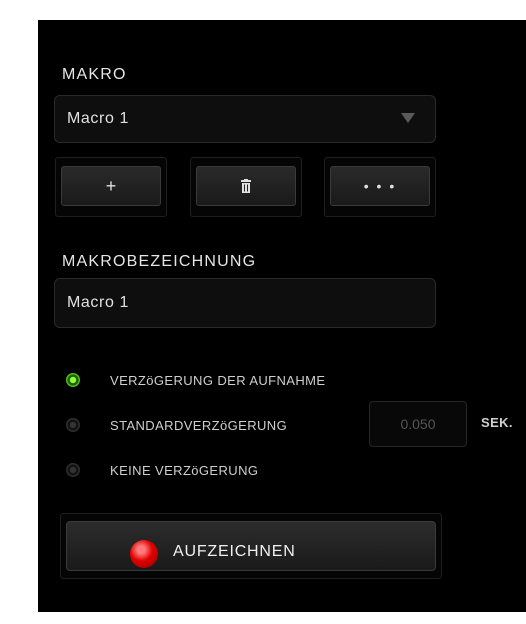  I want to click on delete-macro-button, so click(246, 186).